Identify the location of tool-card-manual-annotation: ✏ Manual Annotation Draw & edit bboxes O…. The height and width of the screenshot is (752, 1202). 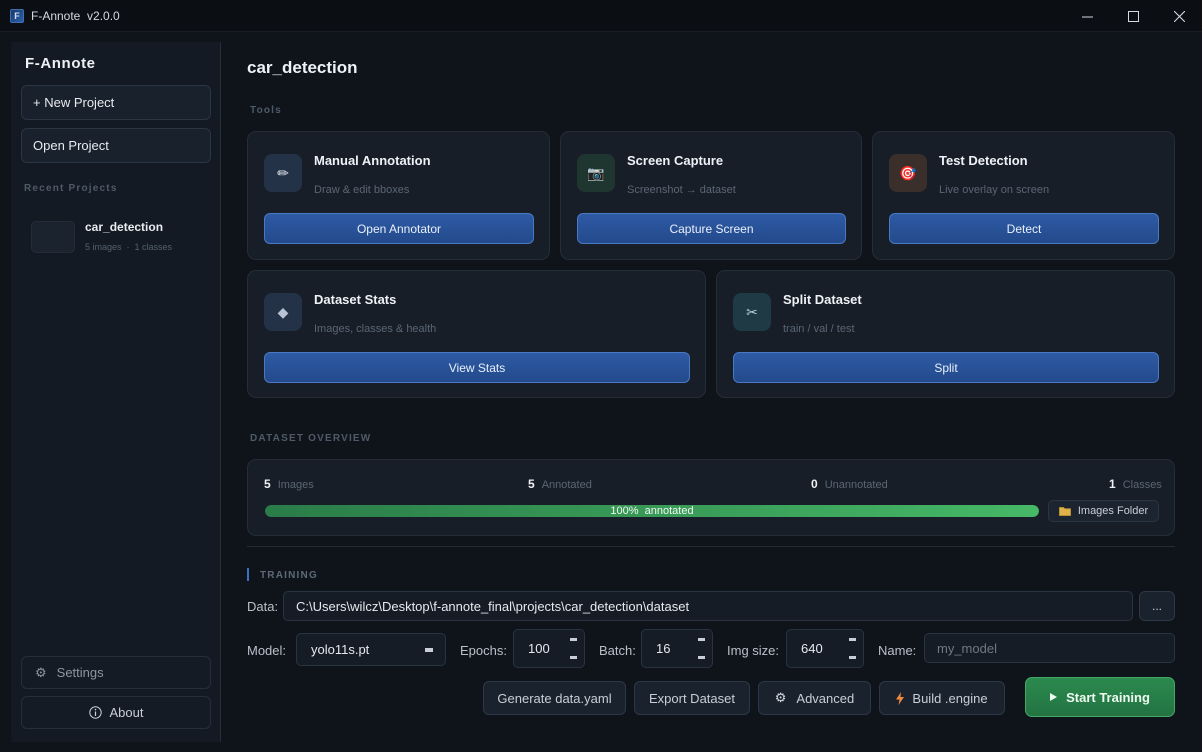
(398, 195).